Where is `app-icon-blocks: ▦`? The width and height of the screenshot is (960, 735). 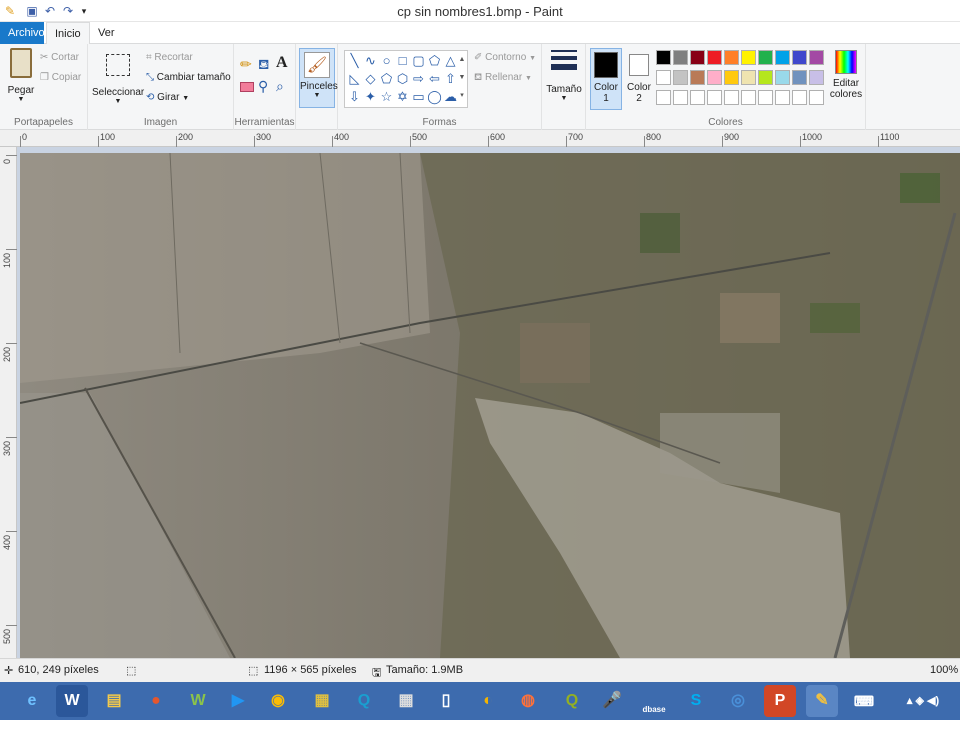 app-icon-blocks: ▦ is located at coordinates (322, 701).